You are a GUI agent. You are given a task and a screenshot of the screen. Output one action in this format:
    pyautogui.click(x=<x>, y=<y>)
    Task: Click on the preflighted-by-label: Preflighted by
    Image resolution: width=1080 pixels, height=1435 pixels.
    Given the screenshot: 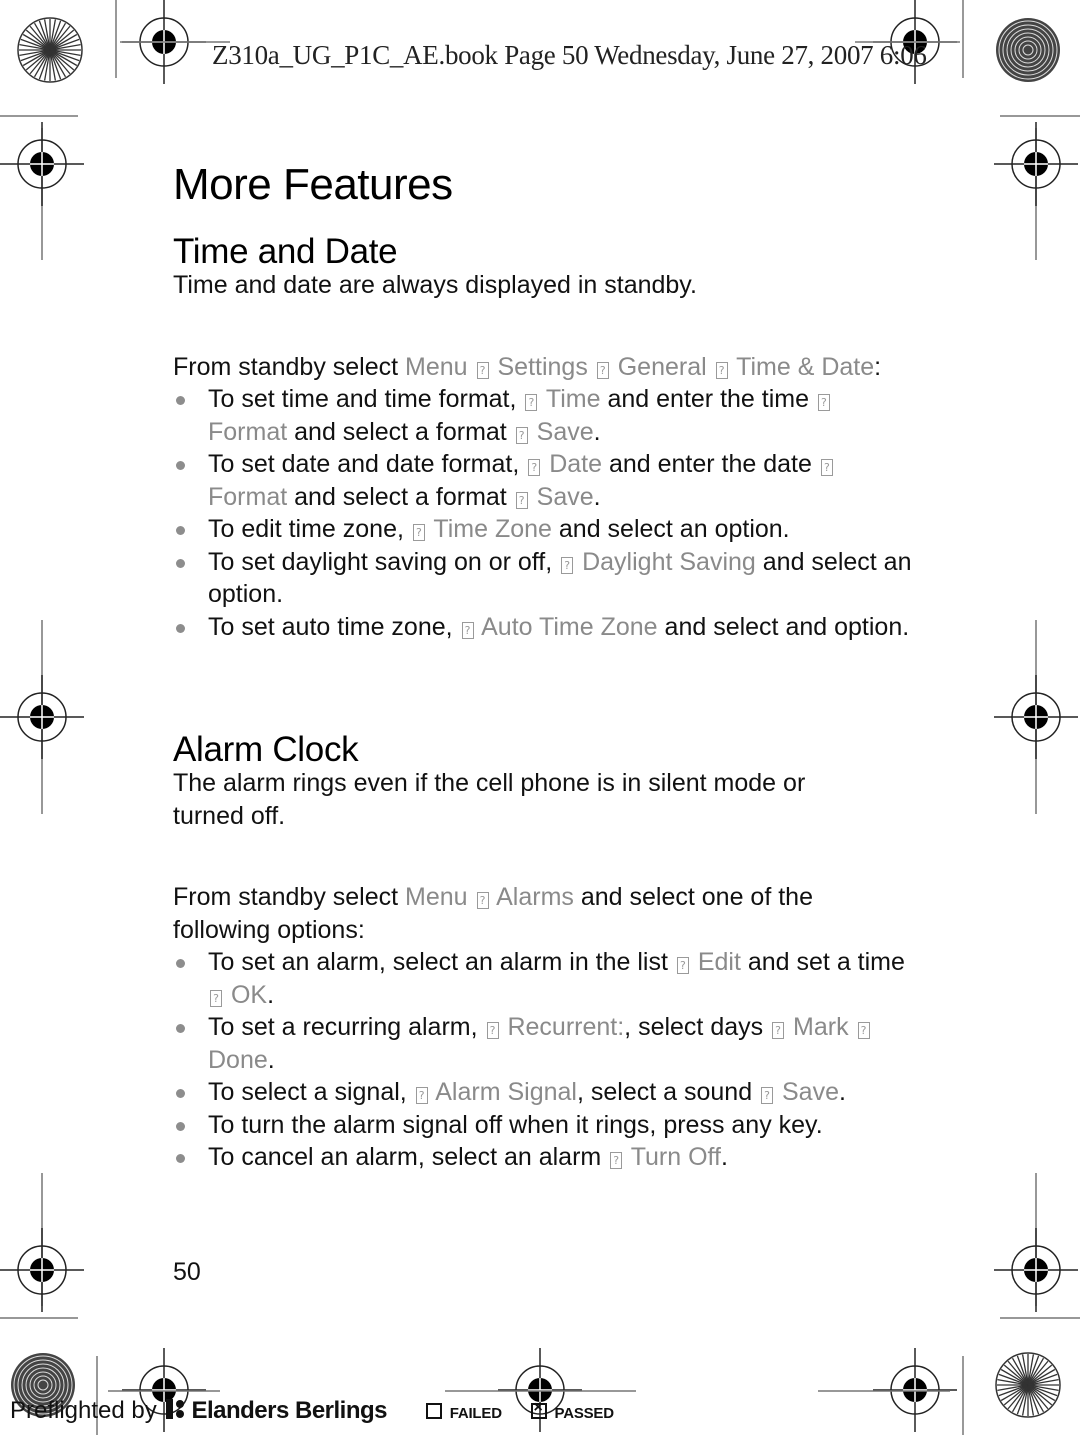 What is the action you would take?
    pyautogui.click(x=83, y=1410)
    